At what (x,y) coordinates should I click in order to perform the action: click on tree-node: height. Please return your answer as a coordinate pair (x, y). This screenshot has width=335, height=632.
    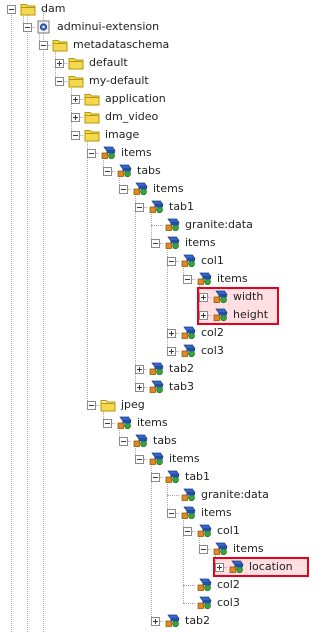
    Looking at the image, I should click on (234, 315).